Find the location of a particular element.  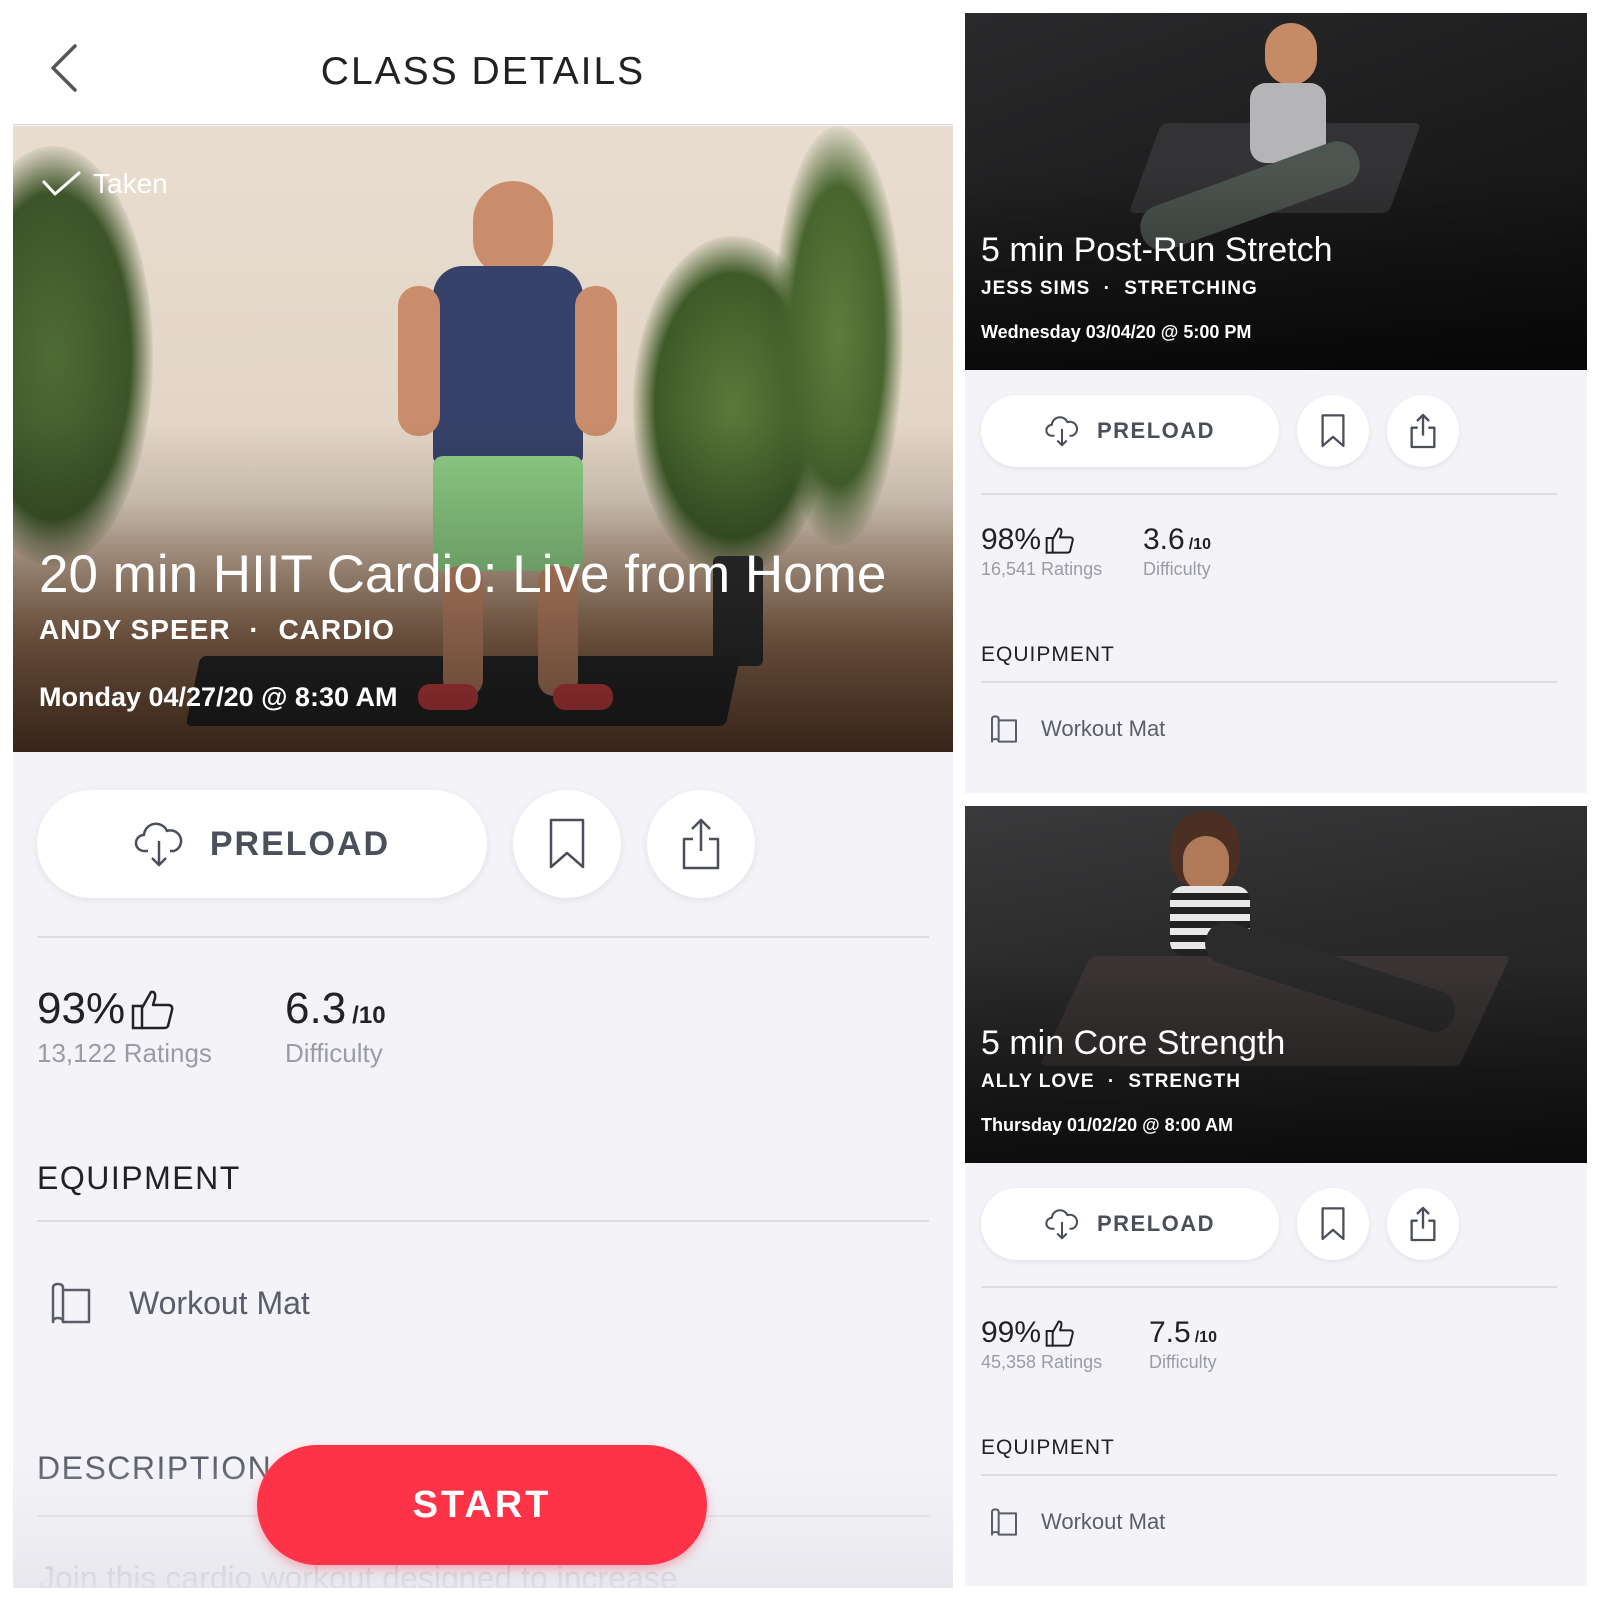

class-meta: ANDY SPEER · CARDIO is located at coordinates (217, 630).